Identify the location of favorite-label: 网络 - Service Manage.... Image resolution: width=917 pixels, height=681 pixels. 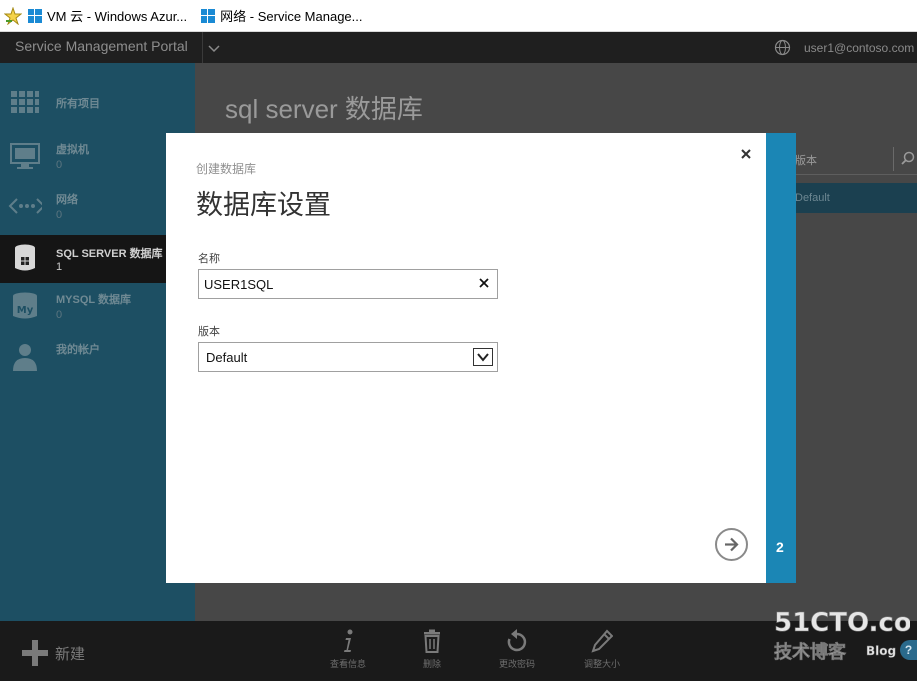
(291, 16).